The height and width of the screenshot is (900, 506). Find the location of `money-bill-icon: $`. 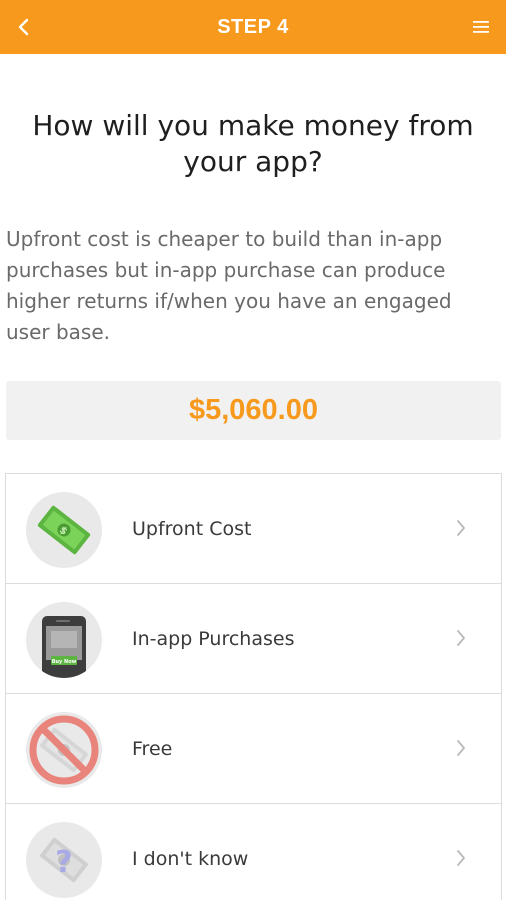

money-bill-icon: $ is located at coordinates (64, 530).